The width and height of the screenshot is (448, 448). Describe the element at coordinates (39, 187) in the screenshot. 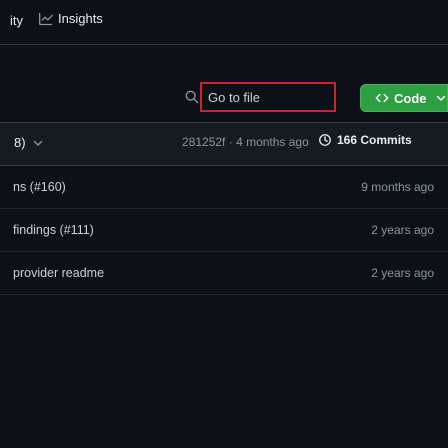

I see `commit-message-link: ns (#160)` at that location.